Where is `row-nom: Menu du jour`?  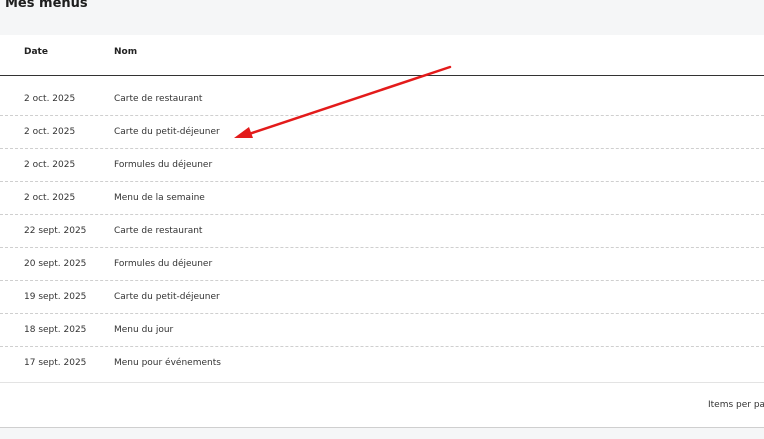
row-nom: Menu du jour is located at coordinates (144, 330).